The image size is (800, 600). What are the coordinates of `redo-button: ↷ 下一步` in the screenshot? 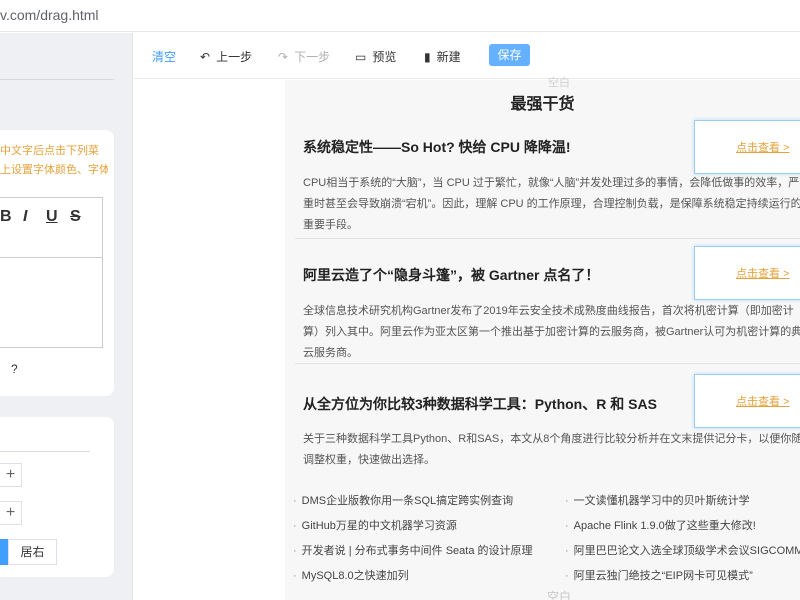 It's located at (304, 56).